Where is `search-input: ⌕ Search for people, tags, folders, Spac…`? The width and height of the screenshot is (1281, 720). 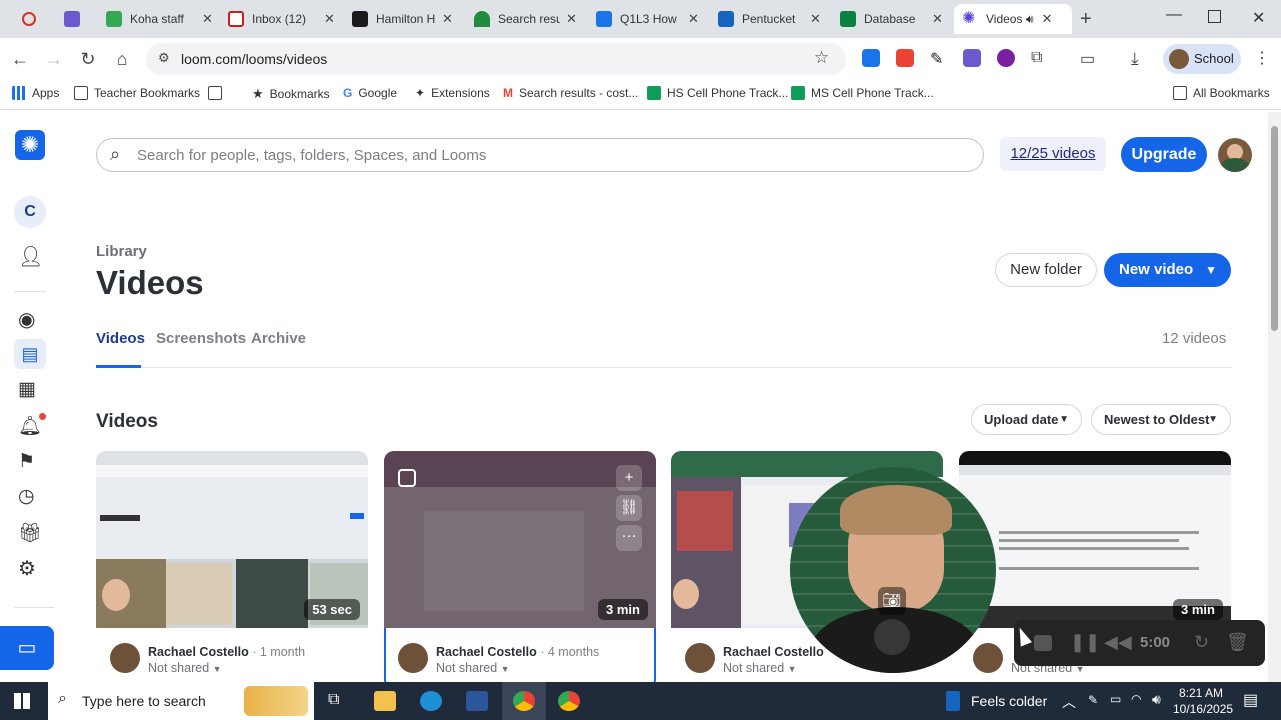
search-input: ⌕ Search for people, tags, folders, Spac… is located at coordinates (540, 155).